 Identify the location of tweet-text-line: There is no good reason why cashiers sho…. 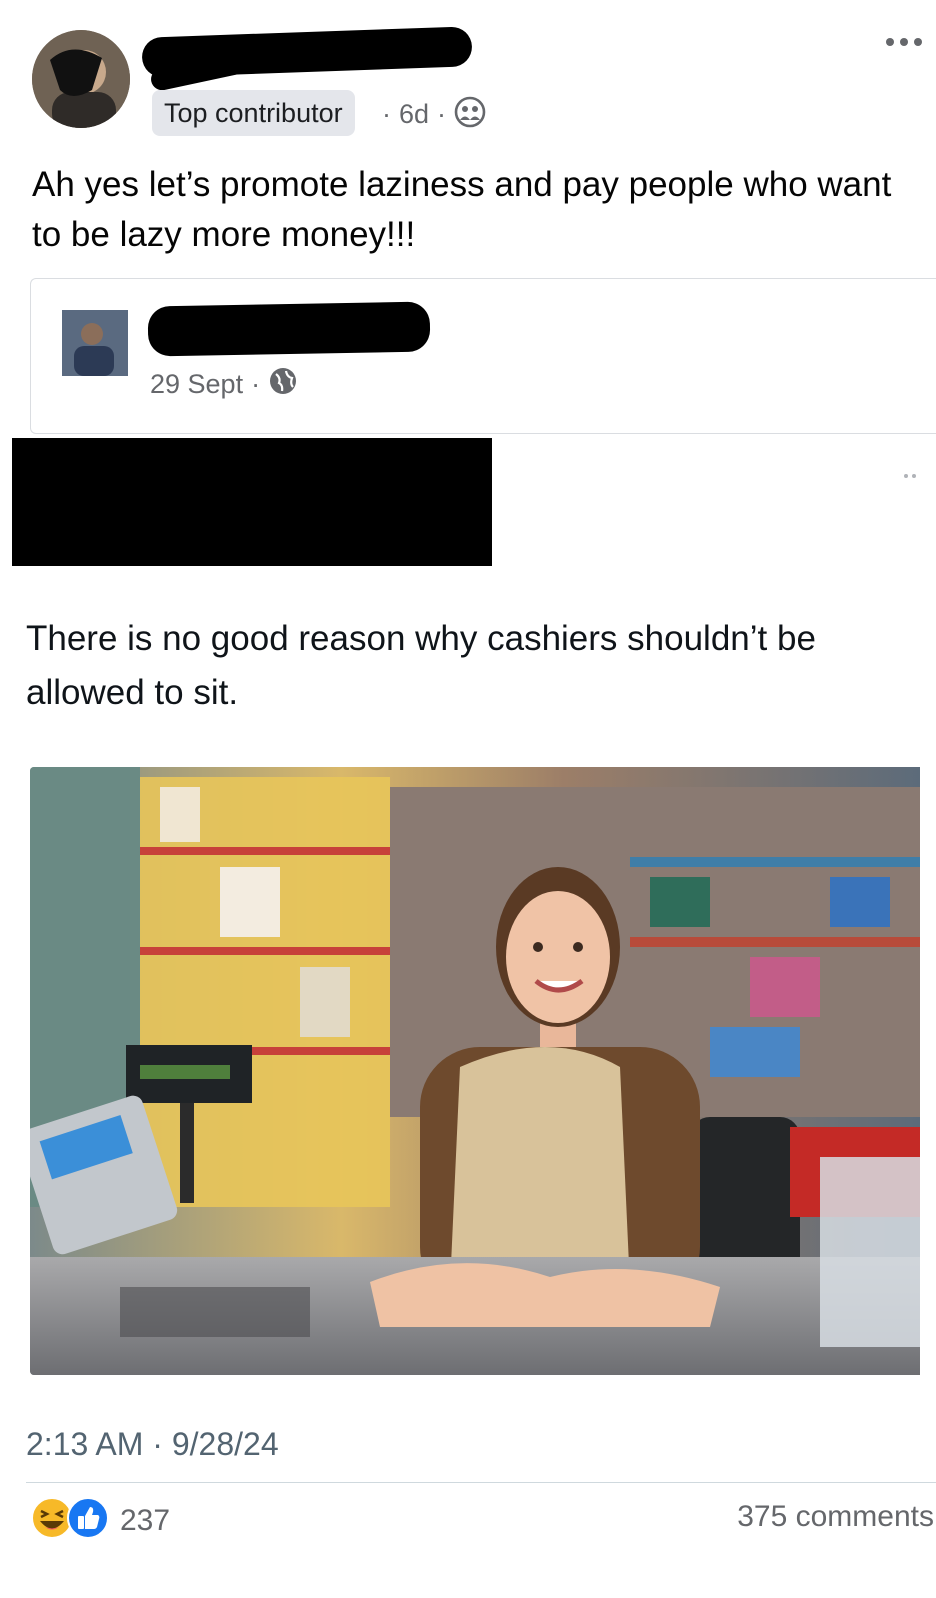
(421, 638).